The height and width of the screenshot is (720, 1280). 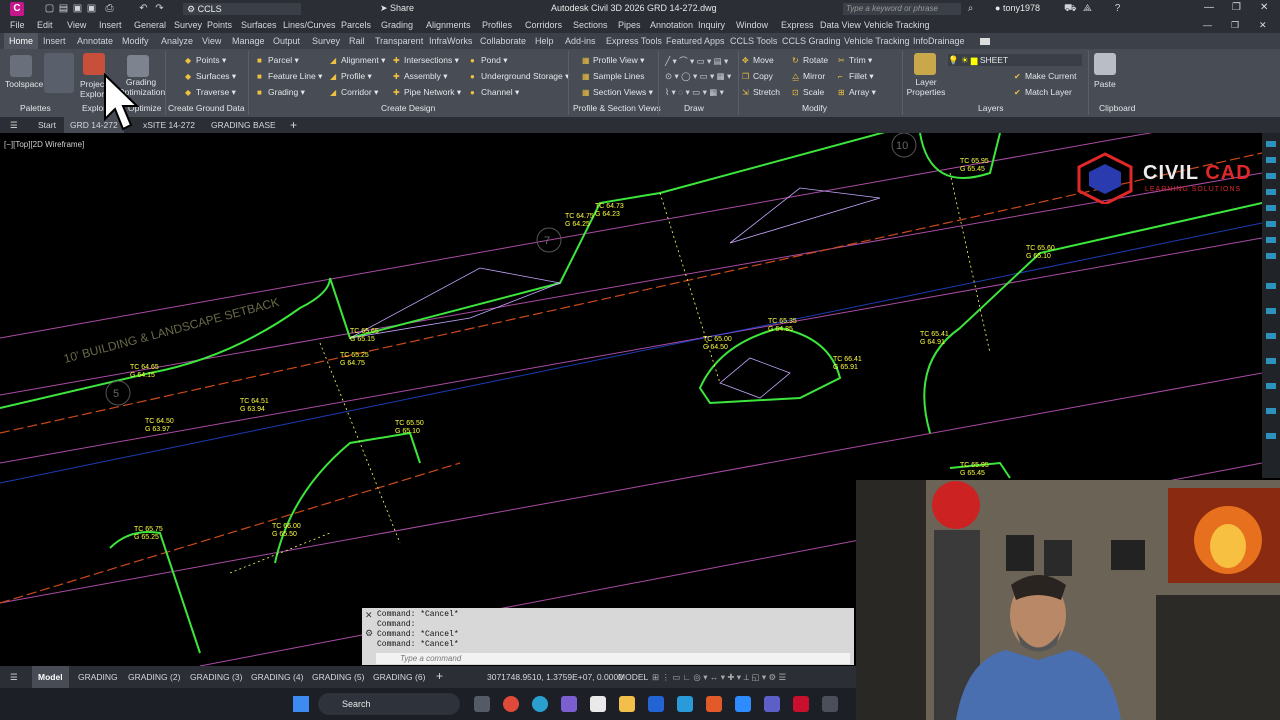 What do you see at coordinates (613, 60) in the screenshot?
I see `profile-view-button: ▦ Profile View ▾` at bounding box center [613, 60].